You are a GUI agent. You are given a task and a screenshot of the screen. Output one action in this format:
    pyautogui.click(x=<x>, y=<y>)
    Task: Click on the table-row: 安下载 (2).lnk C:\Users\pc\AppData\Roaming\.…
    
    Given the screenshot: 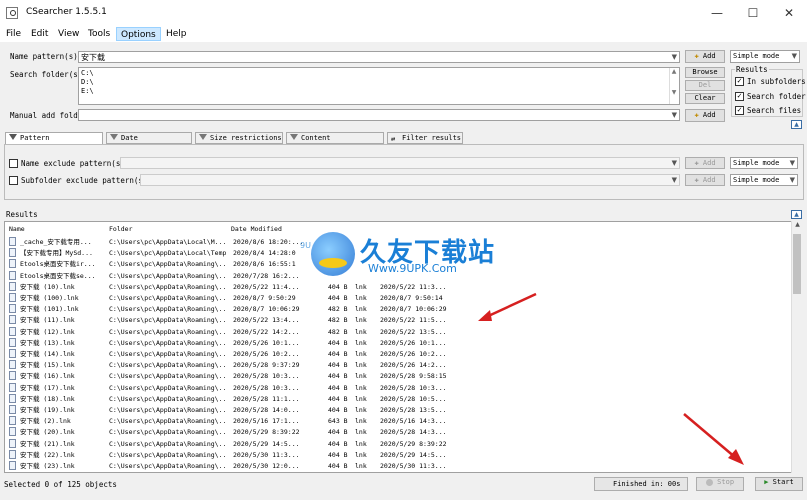 What is the action you would take?
    pyautogui.click(x=398, y=421)
    